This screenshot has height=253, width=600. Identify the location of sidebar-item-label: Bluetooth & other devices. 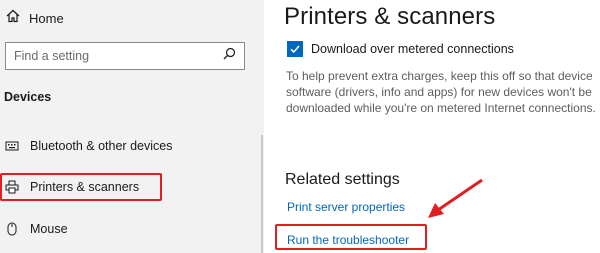
(101, 146).